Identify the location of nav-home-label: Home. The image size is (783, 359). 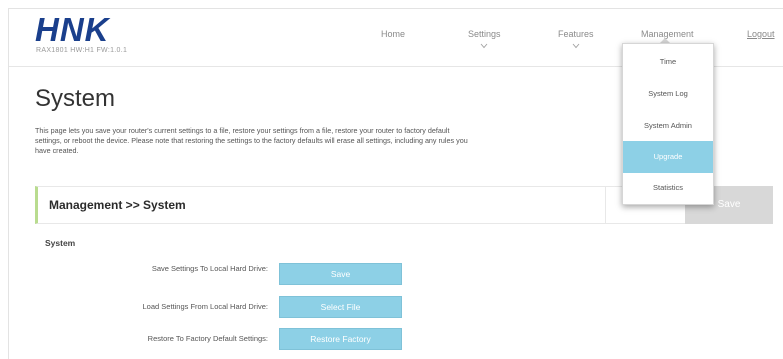
(393, 34).